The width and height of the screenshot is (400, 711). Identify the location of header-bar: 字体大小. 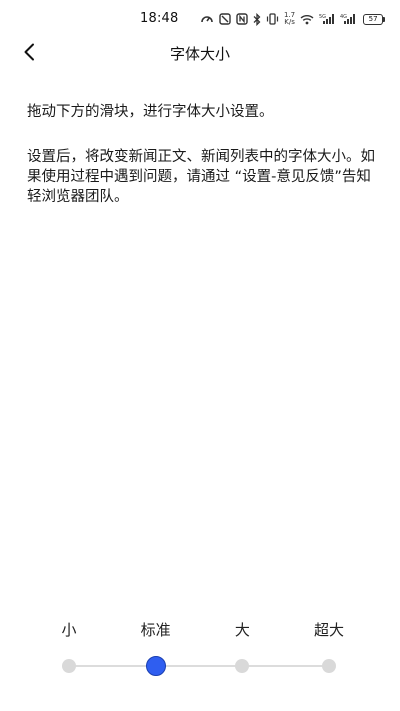
(200, 54).